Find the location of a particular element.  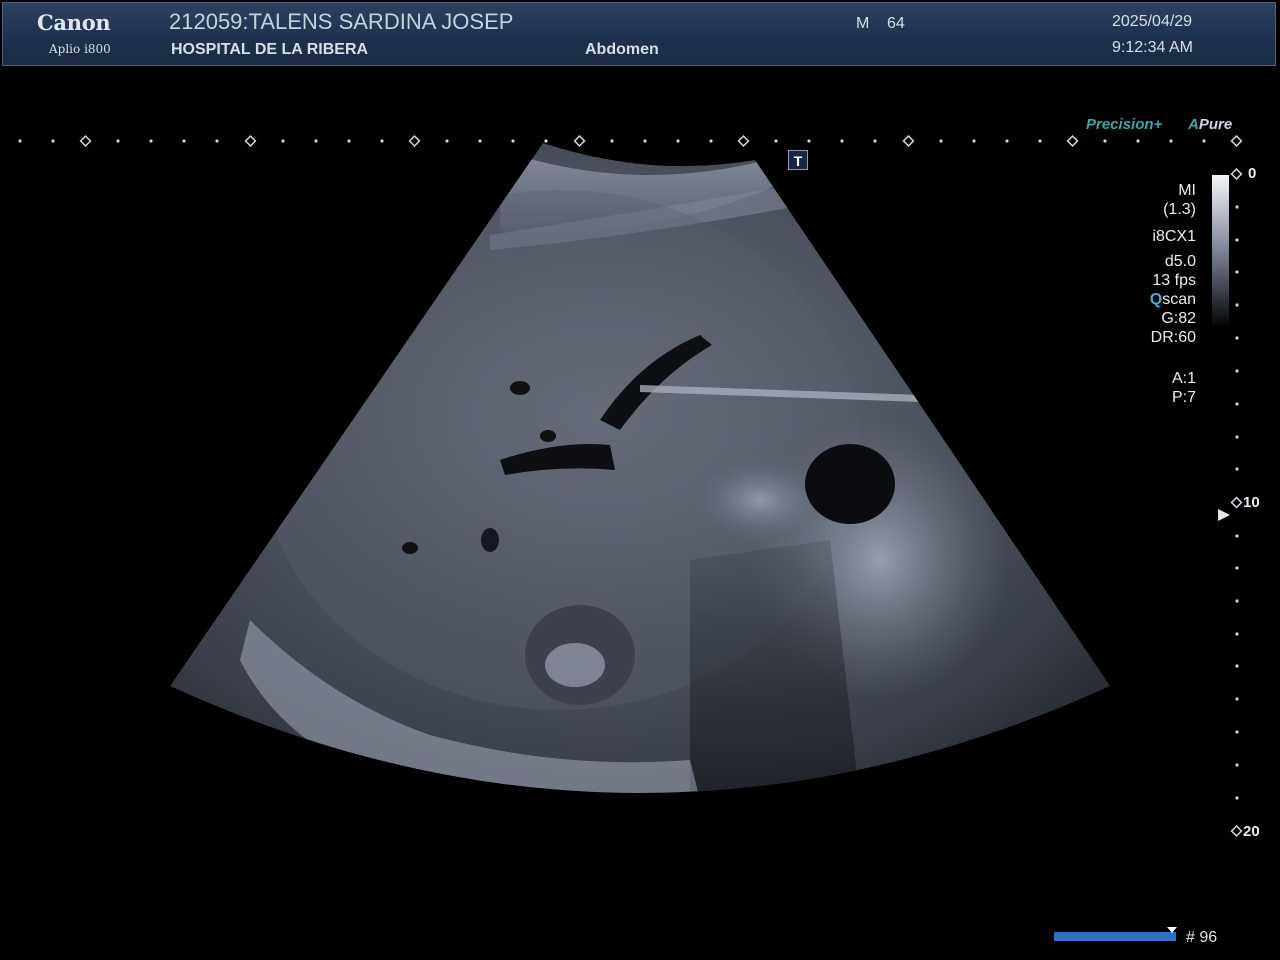

mi-value: (1.3) is located at coordinates (1179, 209).